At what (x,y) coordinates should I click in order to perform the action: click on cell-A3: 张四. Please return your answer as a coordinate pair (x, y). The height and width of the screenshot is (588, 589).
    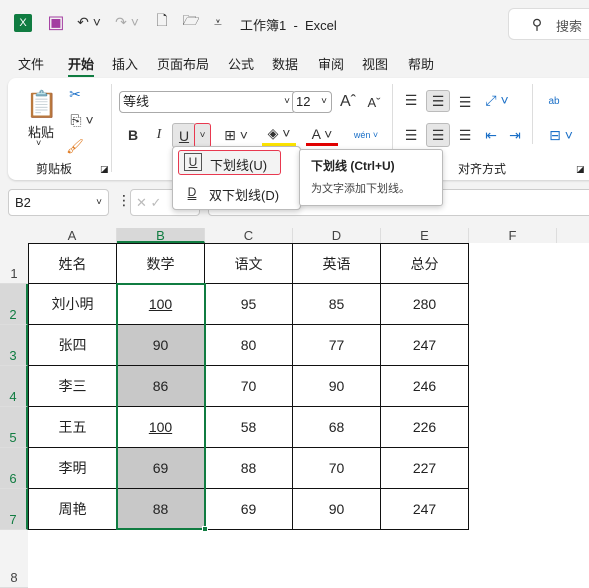
    Looking at the image, I should click on (72, 345).